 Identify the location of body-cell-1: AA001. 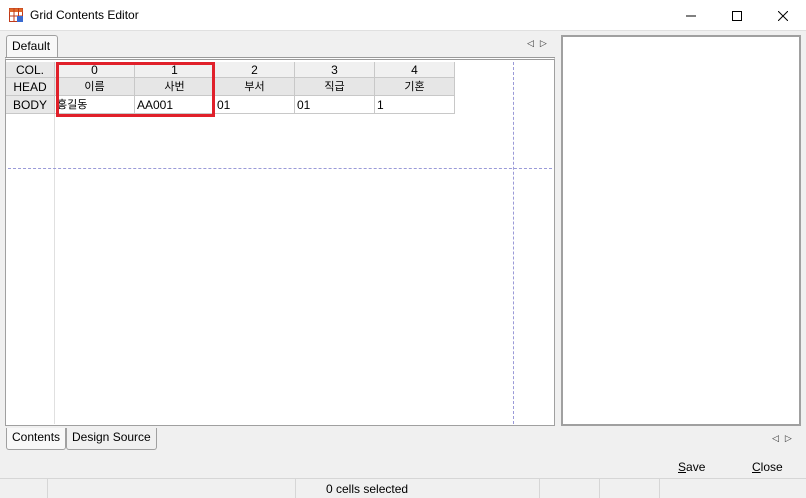
(175, 105).